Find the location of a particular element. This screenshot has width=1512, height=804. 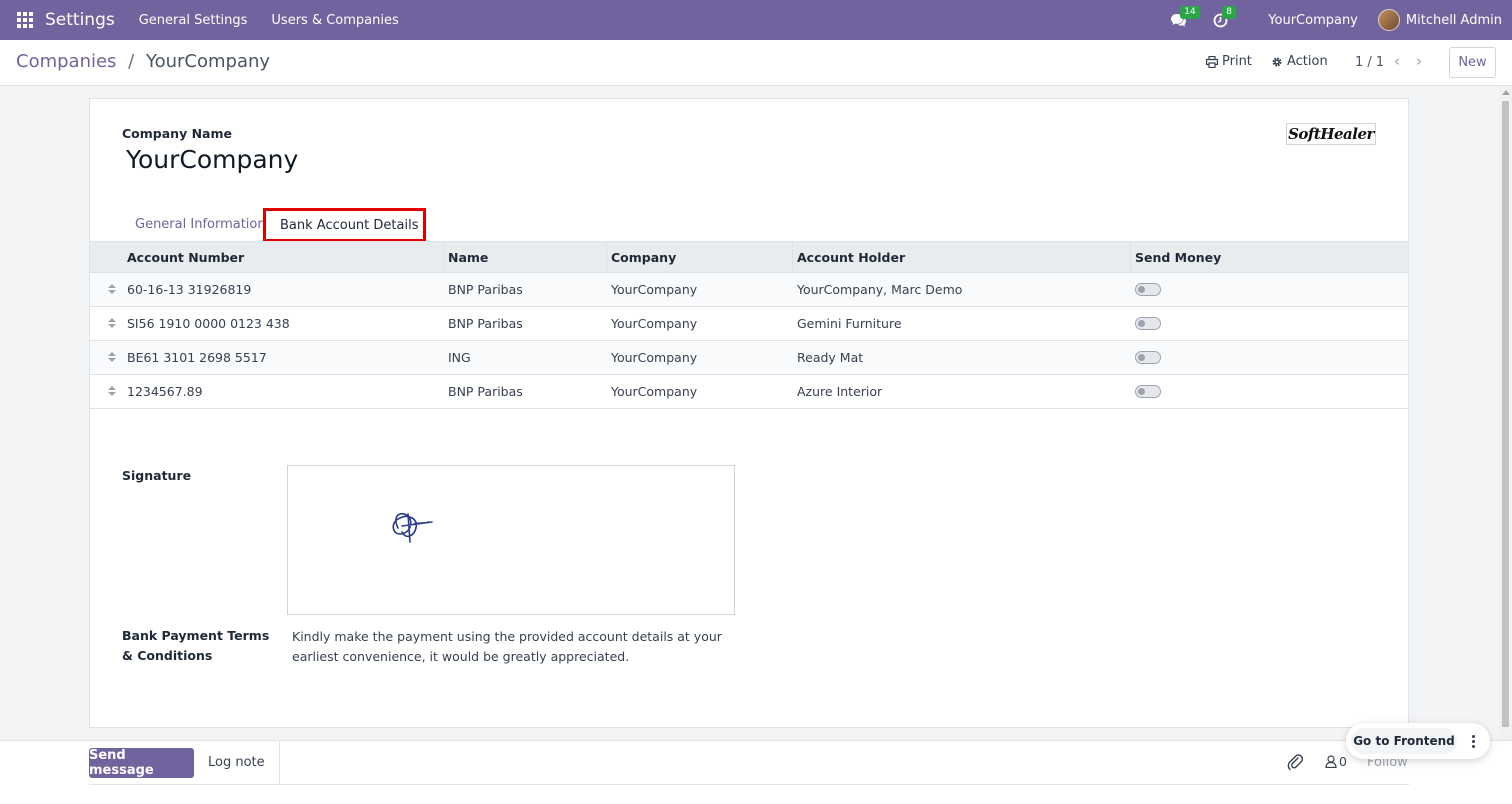

column-send-money: Send Money is located at coordinates (1176, 257).